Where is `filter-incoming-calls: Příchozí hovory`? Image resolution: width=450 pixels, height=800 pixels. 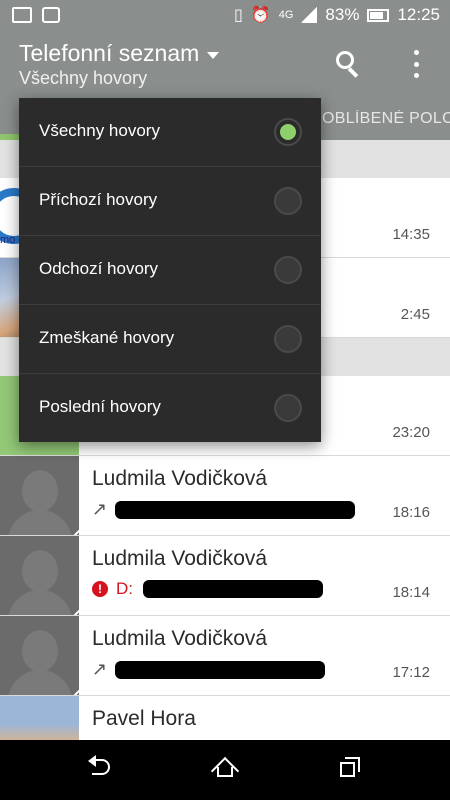
filter-incoming-calls: Příchozí hovory is located at coordinates (170, 201).